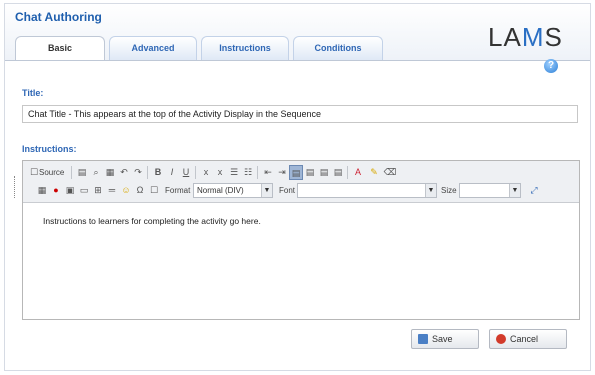 This screenshot has height=375, width=595. I want to click on tab-advanced: Advanced, so click(153, 48).